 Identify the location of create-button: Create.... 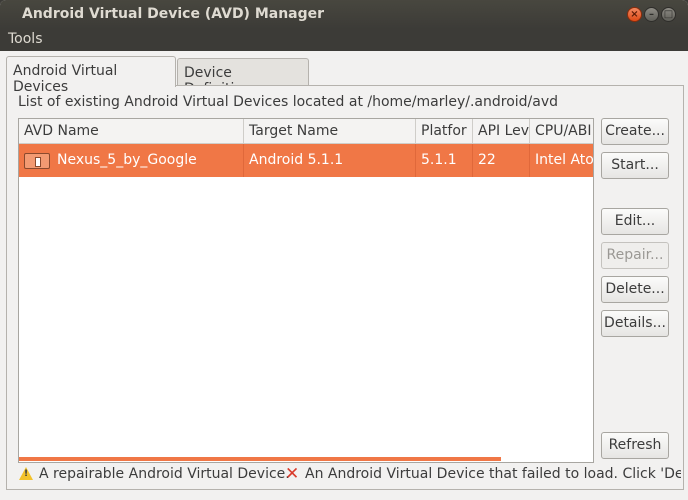
(635, 131).